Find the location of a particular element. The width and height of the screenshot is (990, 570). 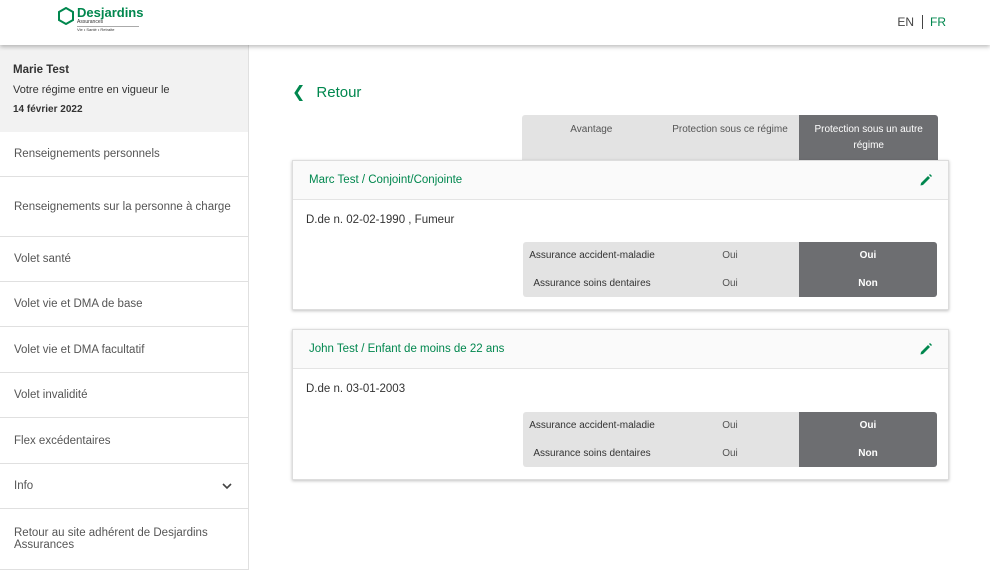

column-avantage: Avantage is located at coordinates (591, 137).